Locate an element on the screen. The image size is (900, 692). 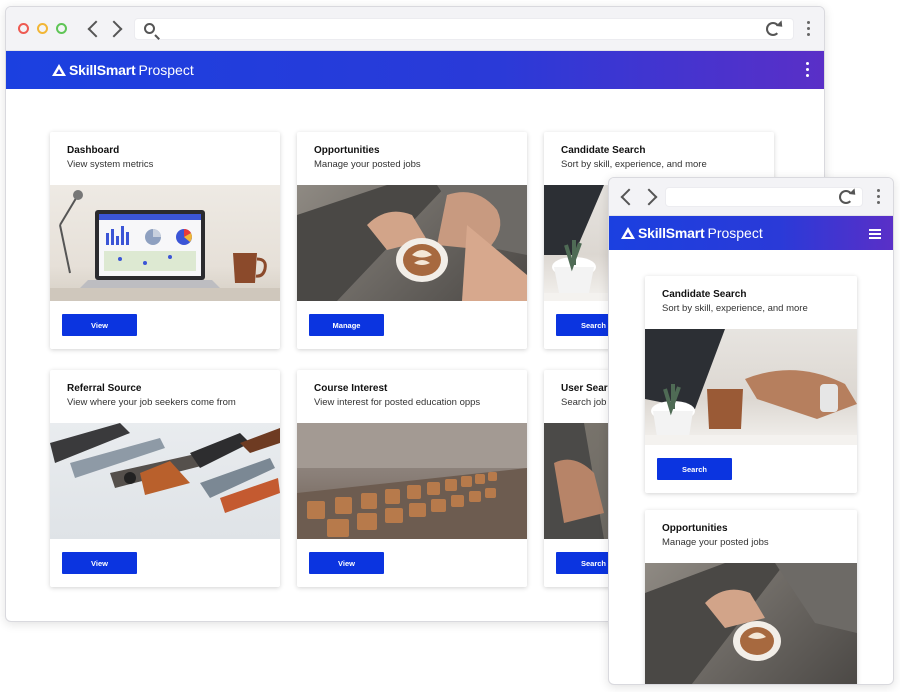
mobile-card-opportunities: Opportunities Manage your posted jobs is located at coordinates (751, 597).